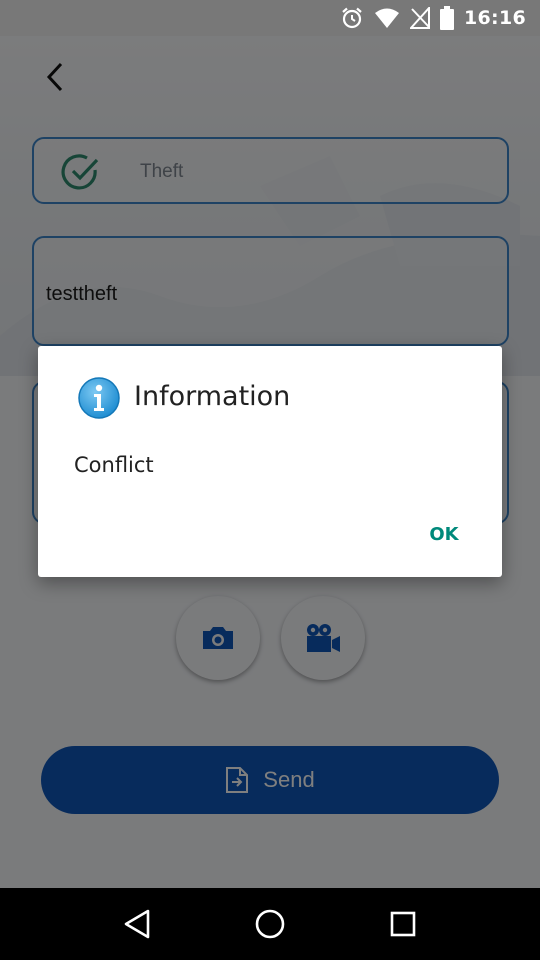  Describe the element at coordinates (495, 18) in the screenshot. I see `status-time: 16:16` at that location.